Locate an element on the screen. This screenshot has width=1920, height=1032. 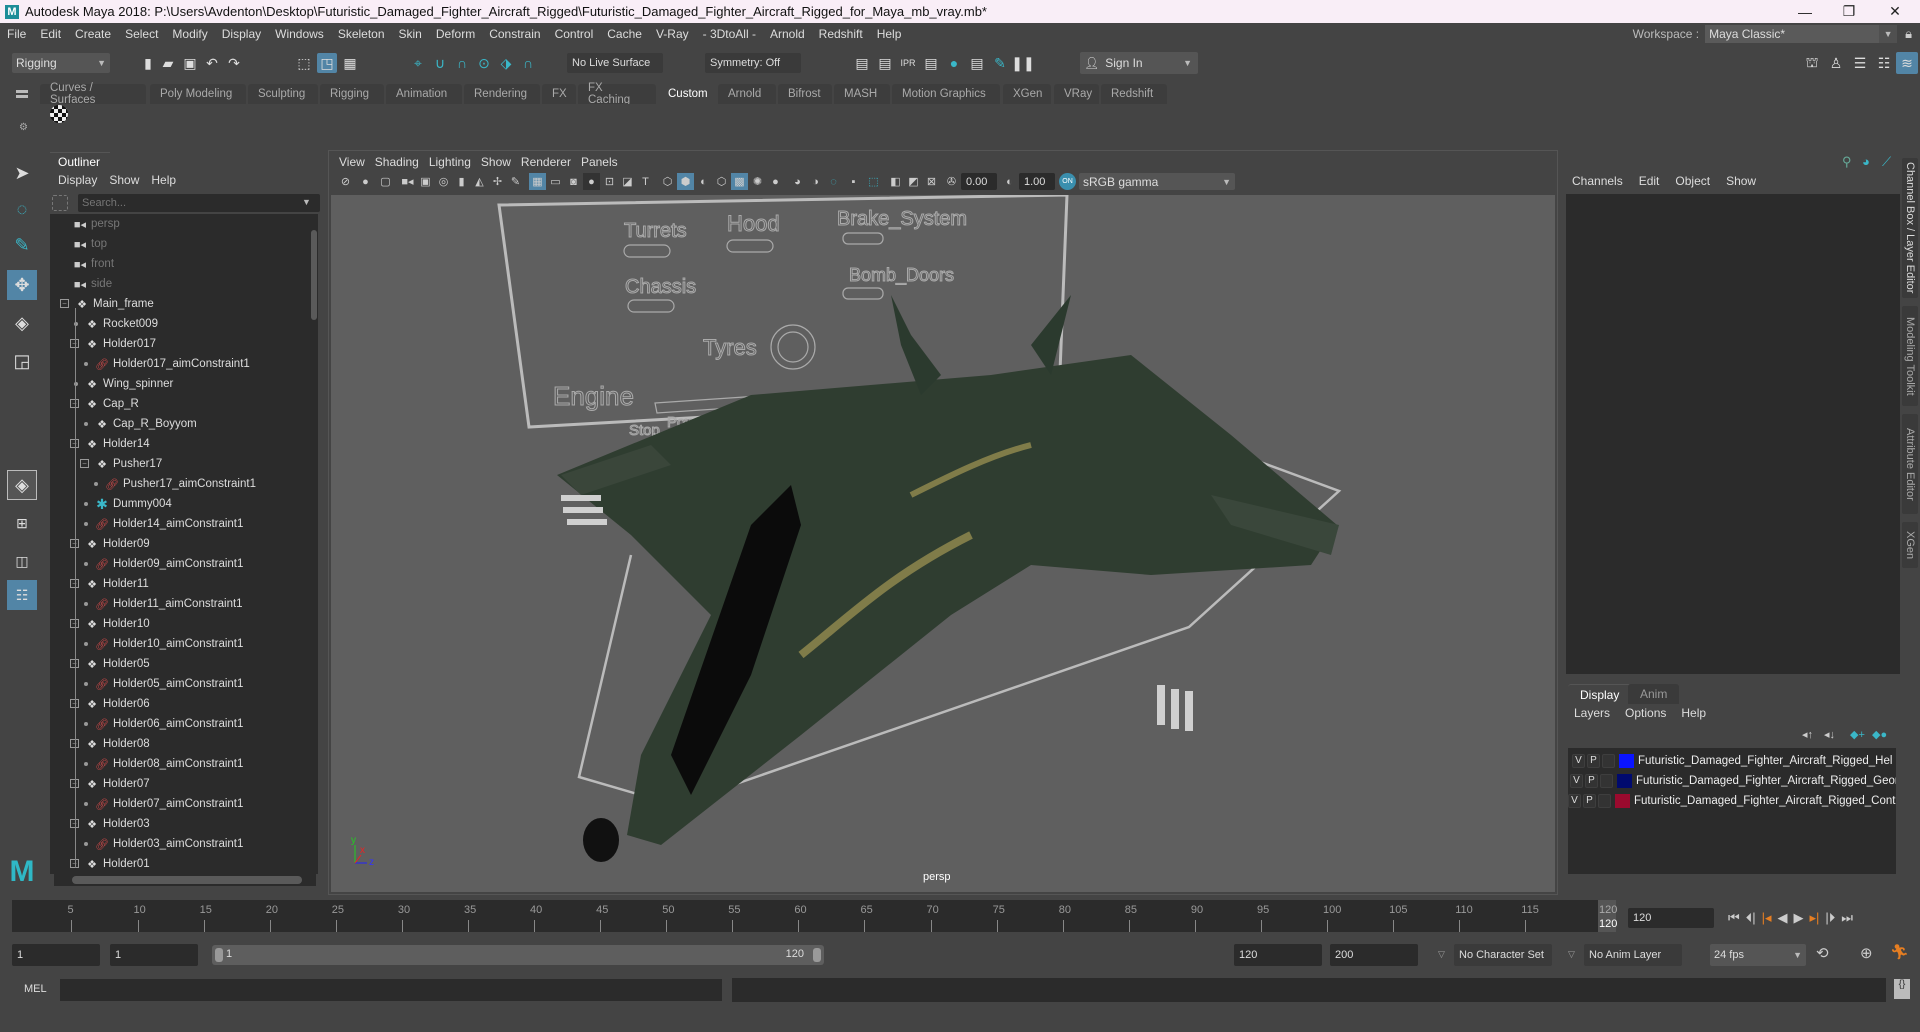
menu-edit: Edit is located at coordinates (50, 34).